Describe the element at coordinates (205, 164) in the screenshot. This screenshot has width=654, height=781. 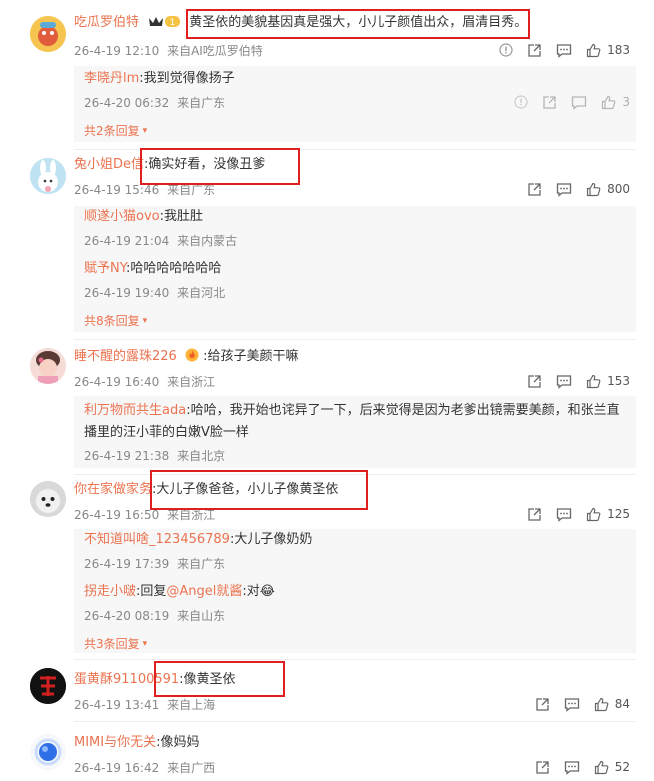
I see `comment-body: :确实好看，没像丑爹` at that location.